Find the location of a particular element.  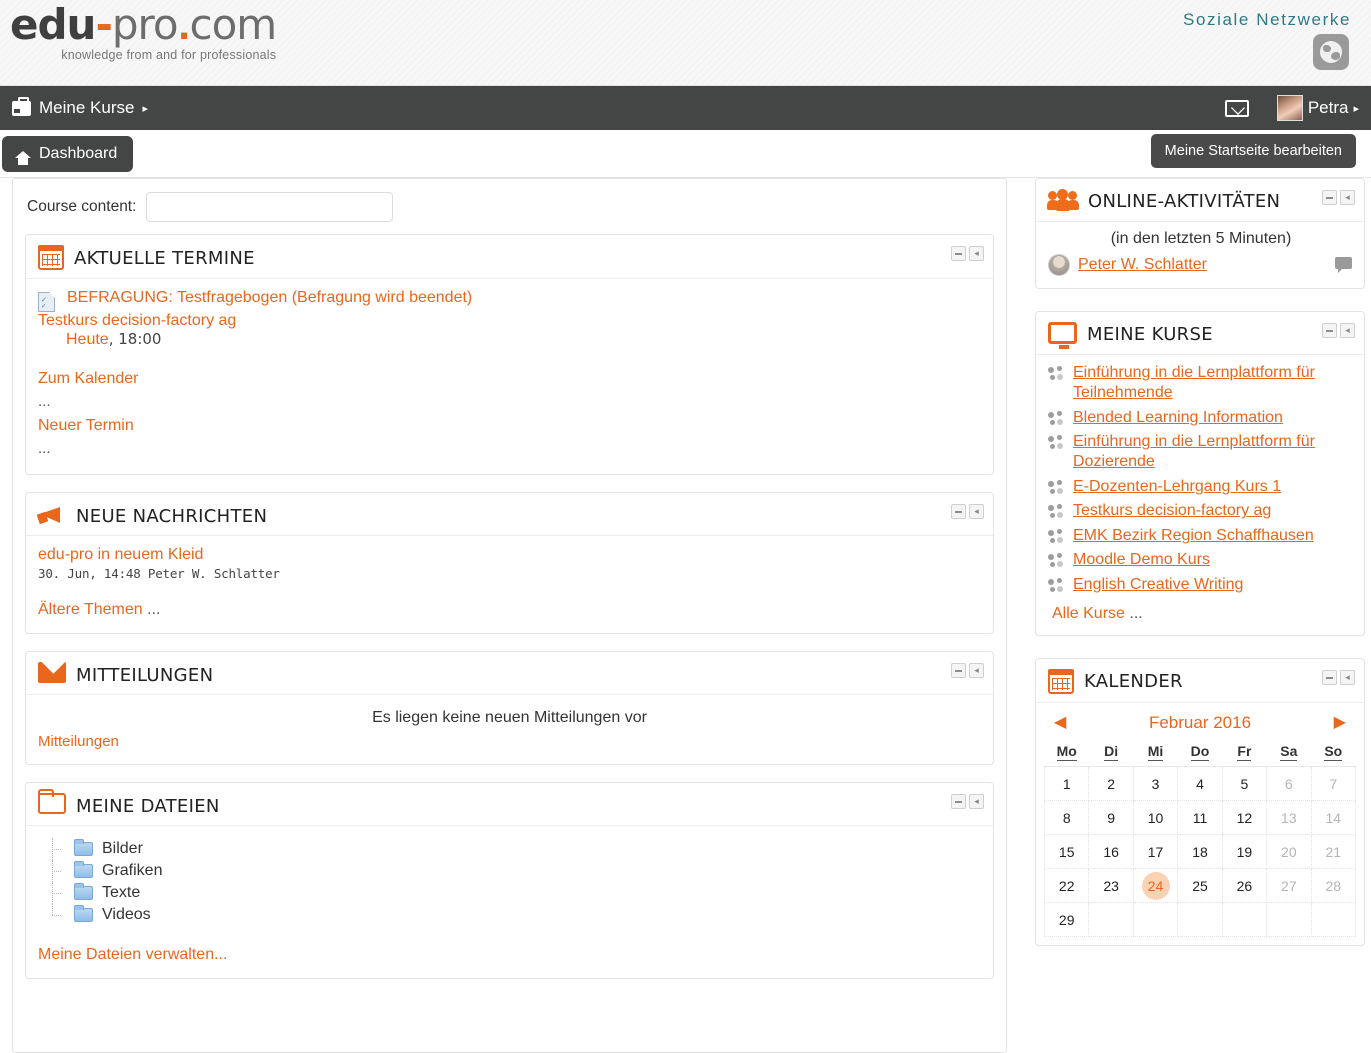

list-item: E-Dozenten-Lehrgang Kurs 1 is located at coordinates (1201, 487).